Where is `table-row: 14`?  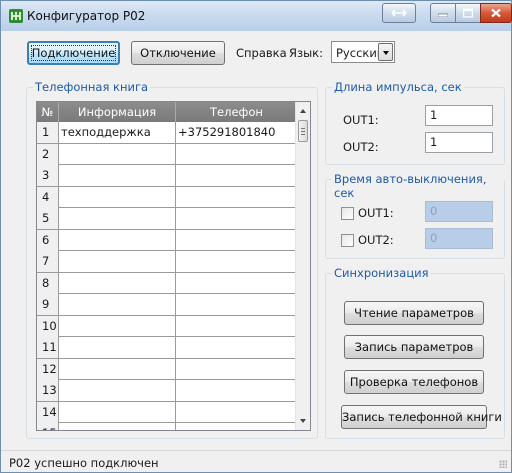
table-row: 14 is located at coordinates (167, 412).